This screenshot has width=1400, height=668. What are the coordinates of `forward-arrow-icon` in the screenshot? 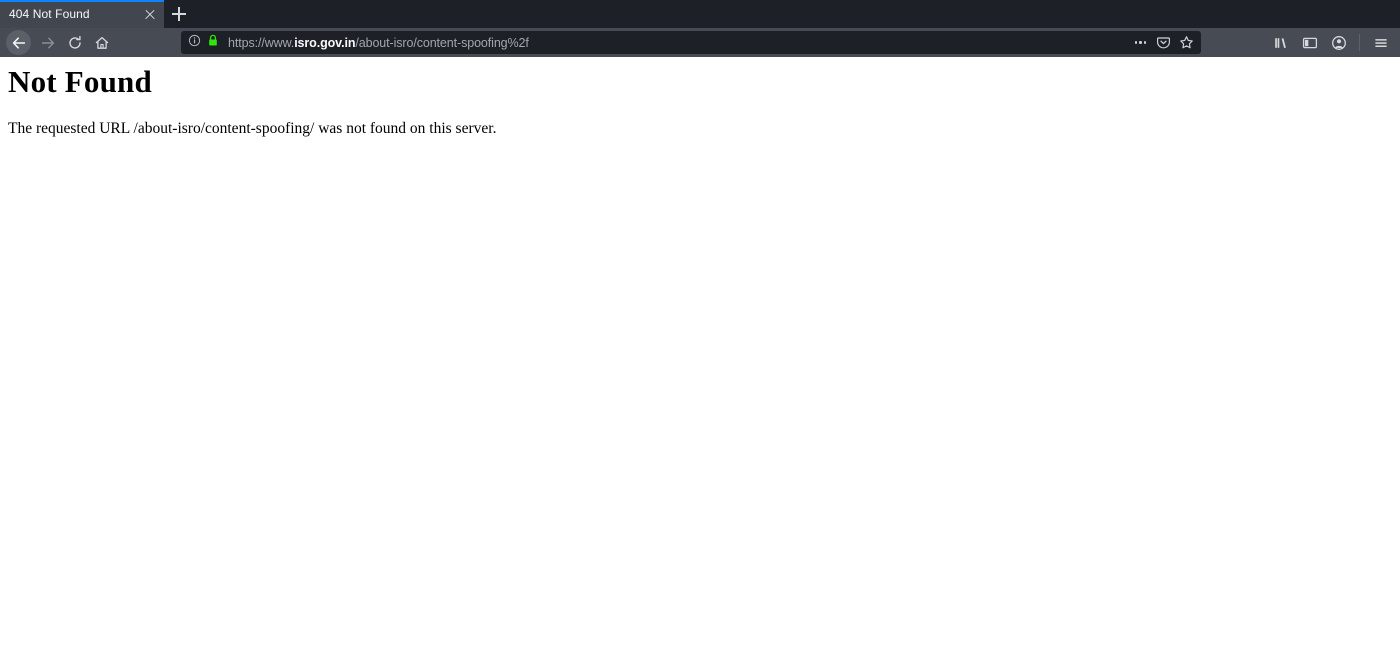 It's located at (48, 43).